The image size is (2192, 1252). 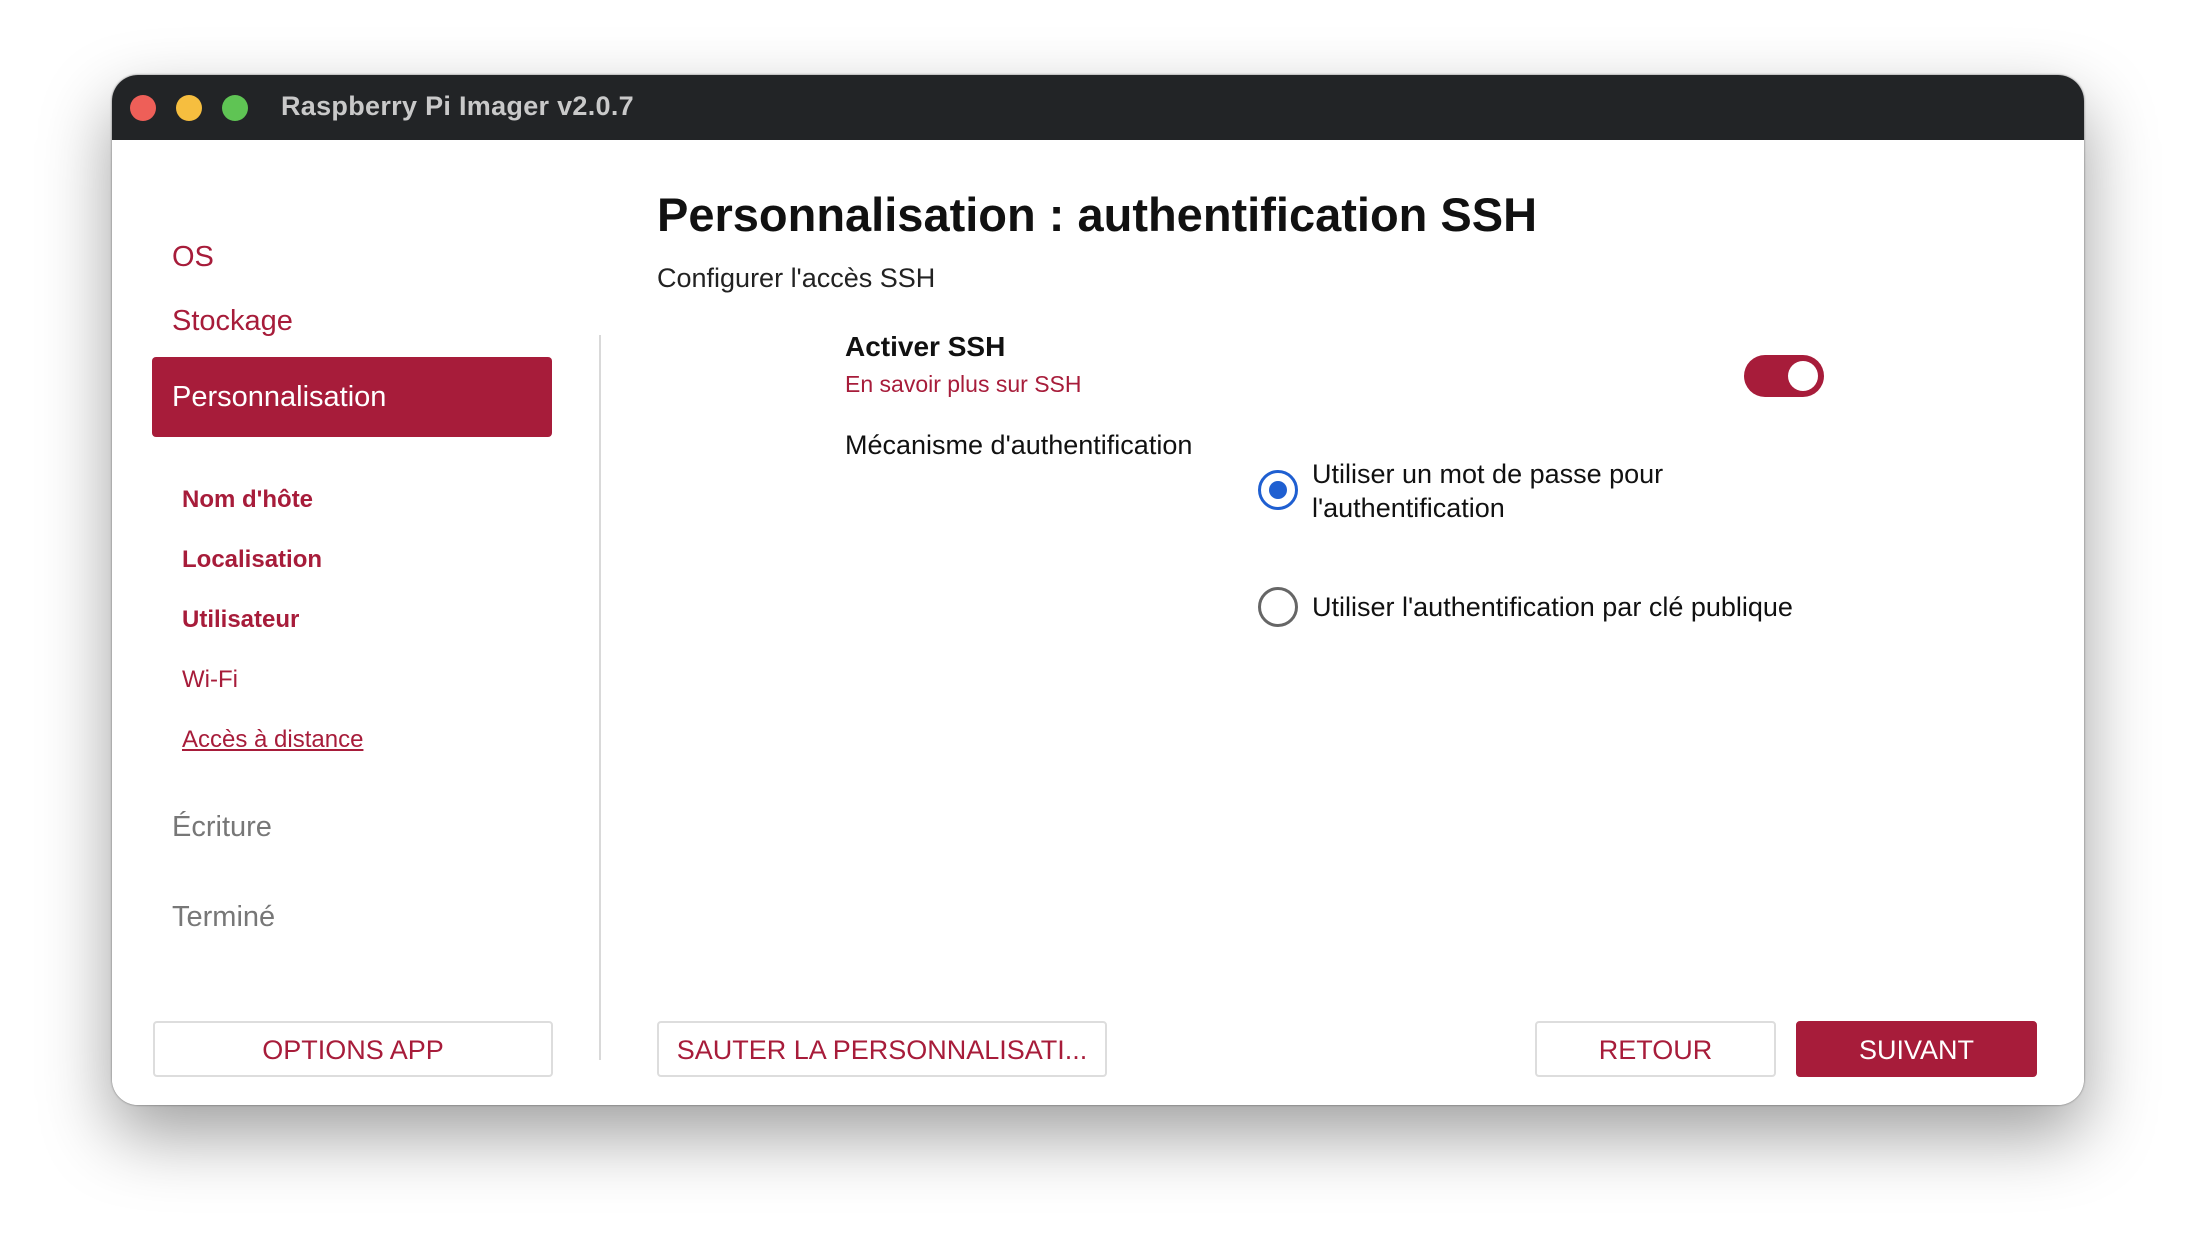 I want to click on close-window-icon, so click(x=143, y=108).